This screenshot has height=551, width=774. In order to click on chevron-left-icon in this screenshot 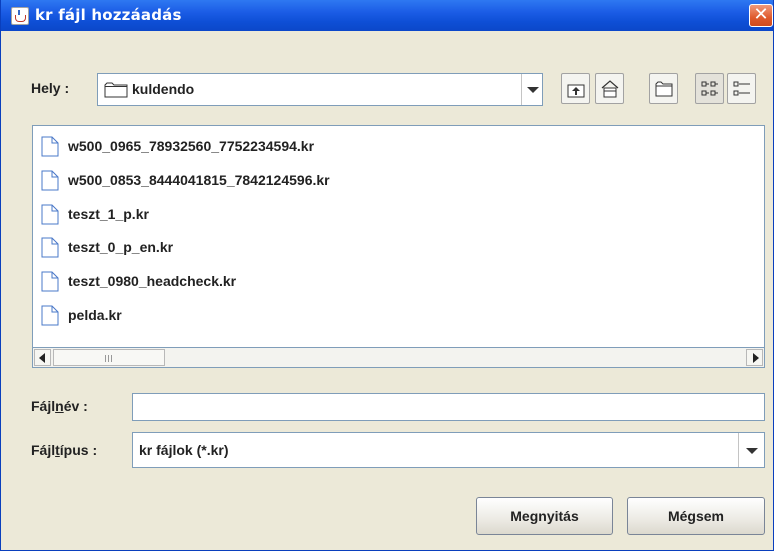, I will do `click(42, 358)`.